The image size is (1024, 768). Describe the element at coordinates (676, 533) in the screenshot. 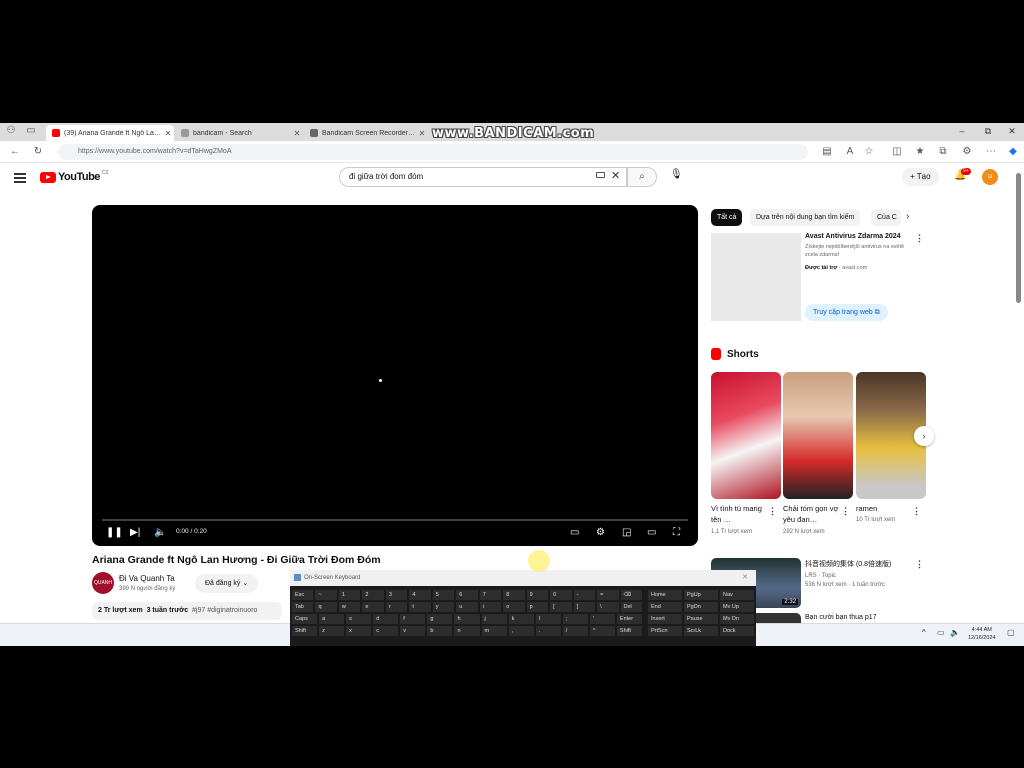

I see `fullscreen-icon: ⛶` at that location.